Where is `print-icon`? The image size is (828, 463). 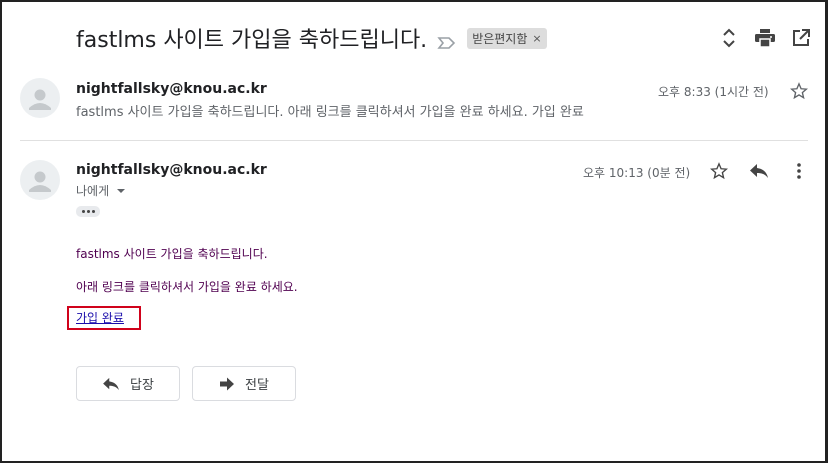 print-icon is located at coordinates (765, 38).